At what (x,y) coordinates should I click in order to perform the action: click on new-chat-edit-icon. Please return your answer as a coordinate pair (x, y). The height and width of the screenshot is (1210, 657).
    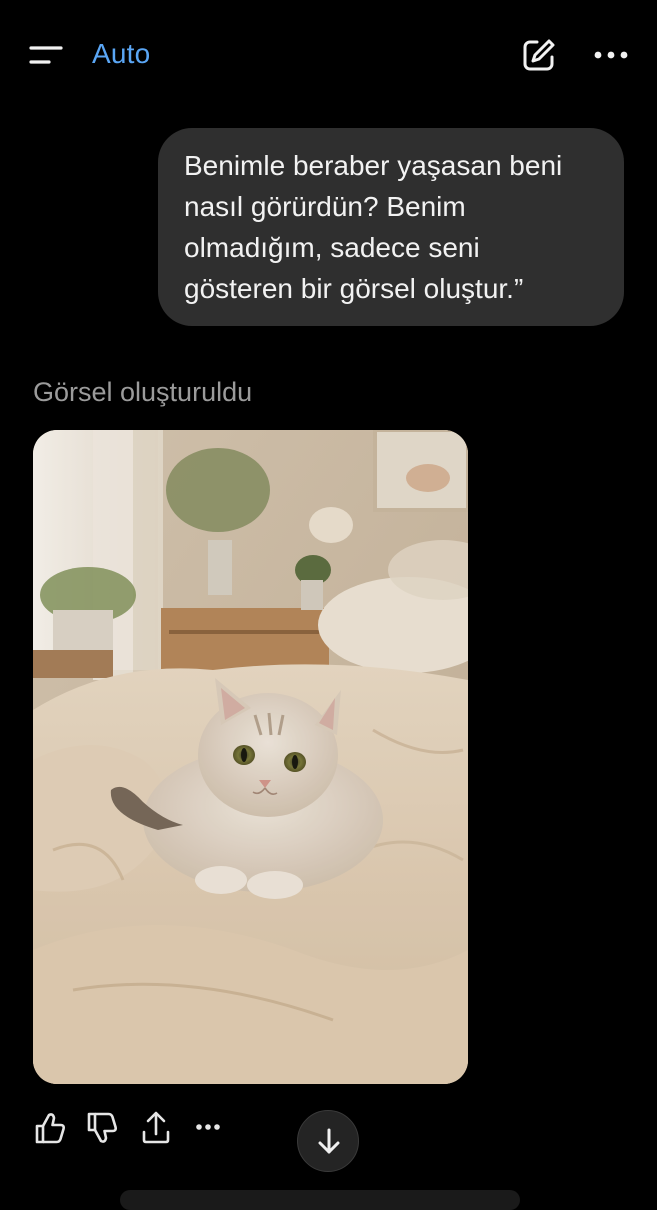
    Looking at the image, I should click on (539, 55).